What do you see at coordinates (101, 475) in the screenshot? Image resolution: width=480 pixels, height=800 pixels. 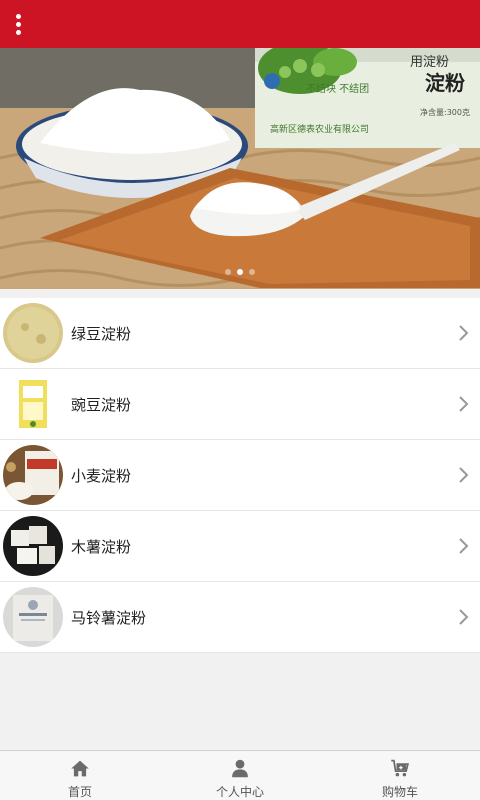 I see `product-label: 小麦淀粉` at bounding box center [101, 475].